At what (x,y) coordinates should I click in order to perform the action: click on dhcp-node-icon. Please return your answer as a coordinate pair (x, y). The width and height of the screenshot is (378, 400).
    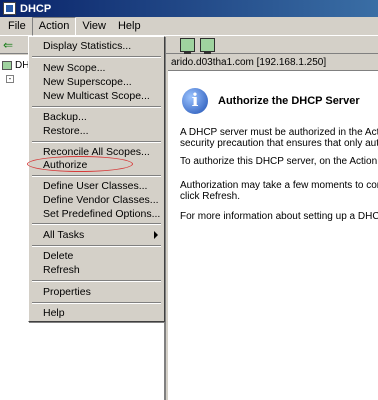
    Looking at the image, I should click on (7, 65).